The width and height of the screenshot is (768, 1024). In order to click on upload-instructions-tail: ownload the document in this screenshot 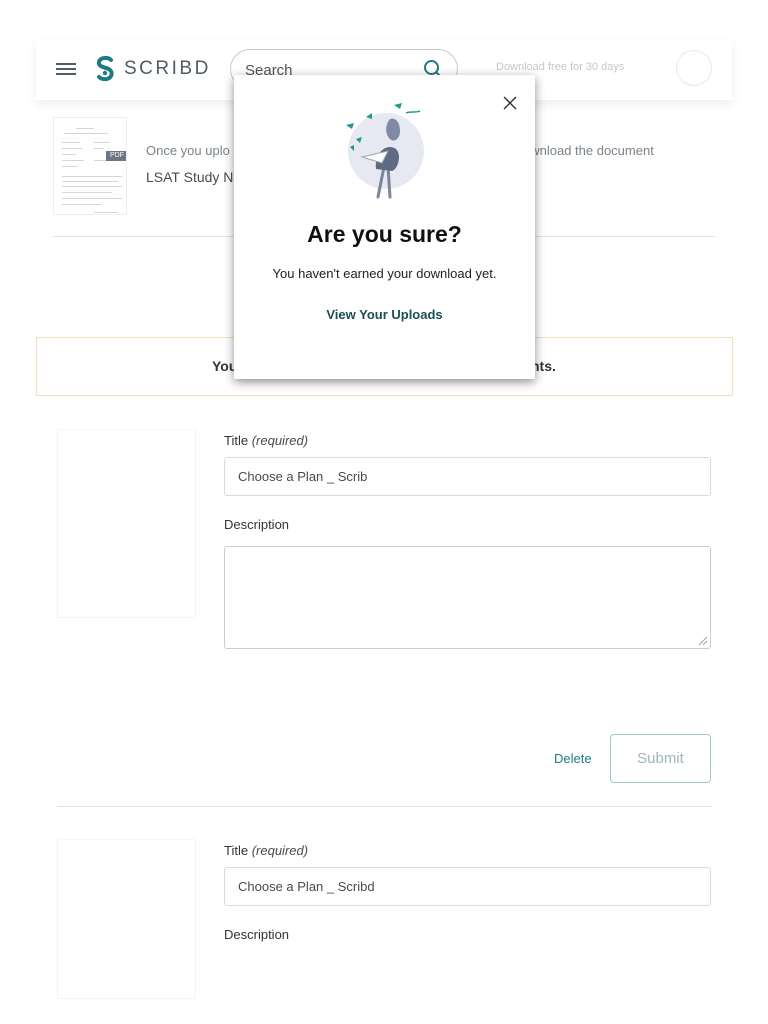, I will do `click(588, 150)`.